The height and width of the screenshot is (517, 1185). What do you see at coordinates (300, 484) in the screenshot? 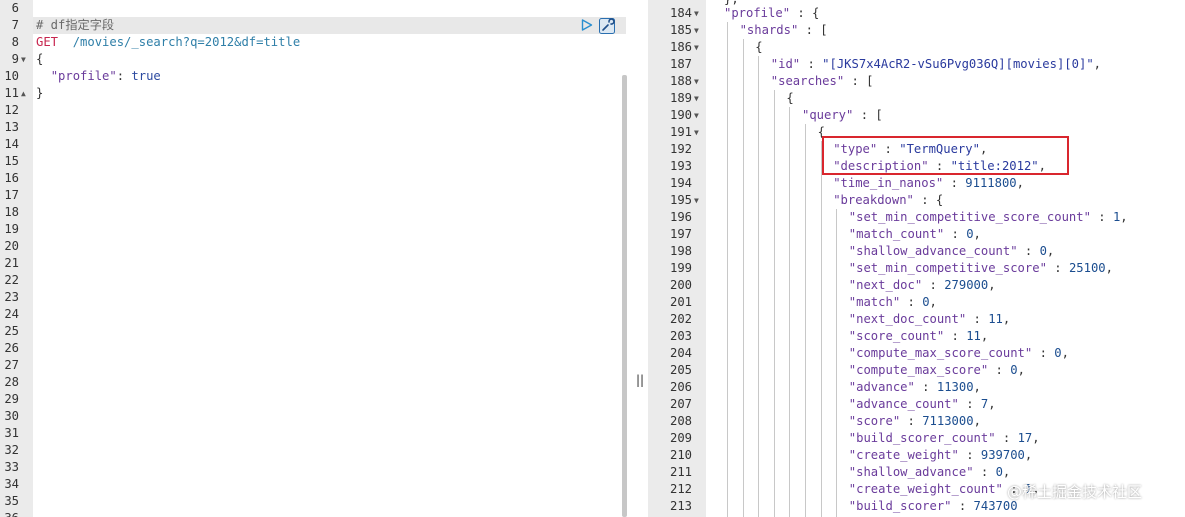
I see `code-line: 34` at bounding box center [300, 484].